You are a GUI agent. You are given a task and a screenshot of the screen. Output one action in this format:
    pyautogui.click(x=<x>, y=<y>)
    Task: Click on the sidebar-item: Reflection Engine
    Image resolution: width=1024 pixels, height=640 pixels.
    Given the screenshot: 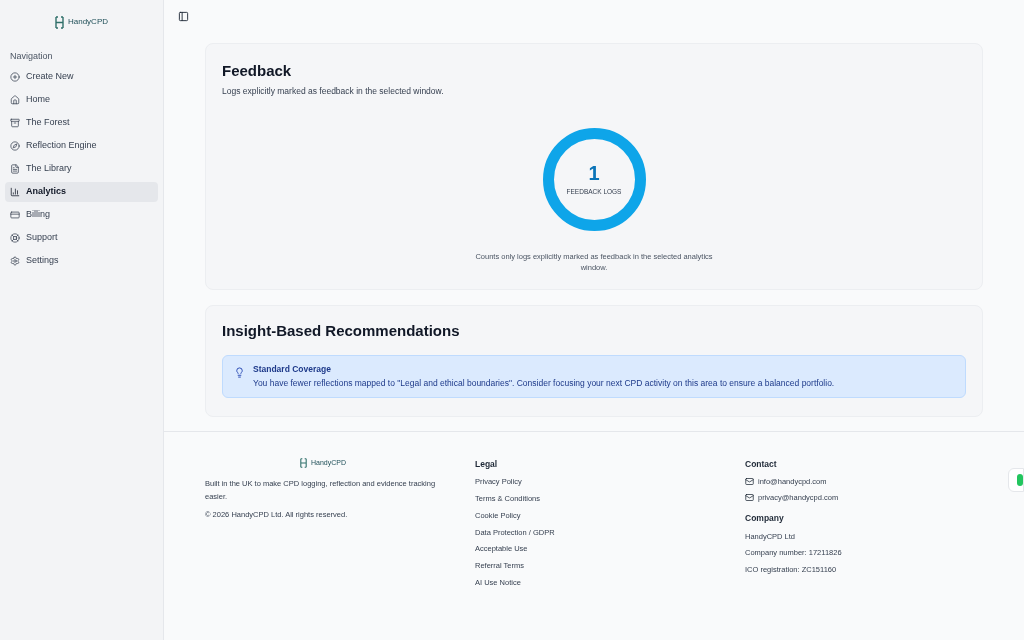 What is the action you would take?
    pyautogui.click(x=81, y=145)
    